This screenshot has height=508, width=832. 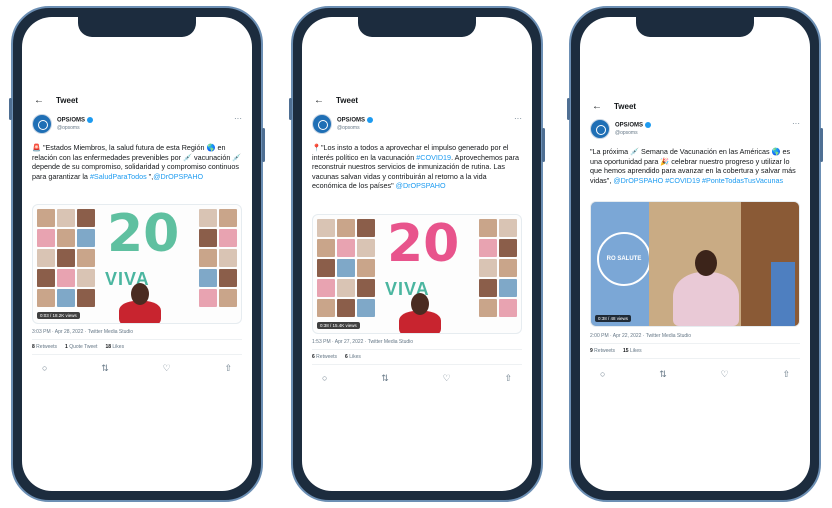 I want to click on tweet-stats: 6 Retweets 6 Likes, so click(x=417, y=357).